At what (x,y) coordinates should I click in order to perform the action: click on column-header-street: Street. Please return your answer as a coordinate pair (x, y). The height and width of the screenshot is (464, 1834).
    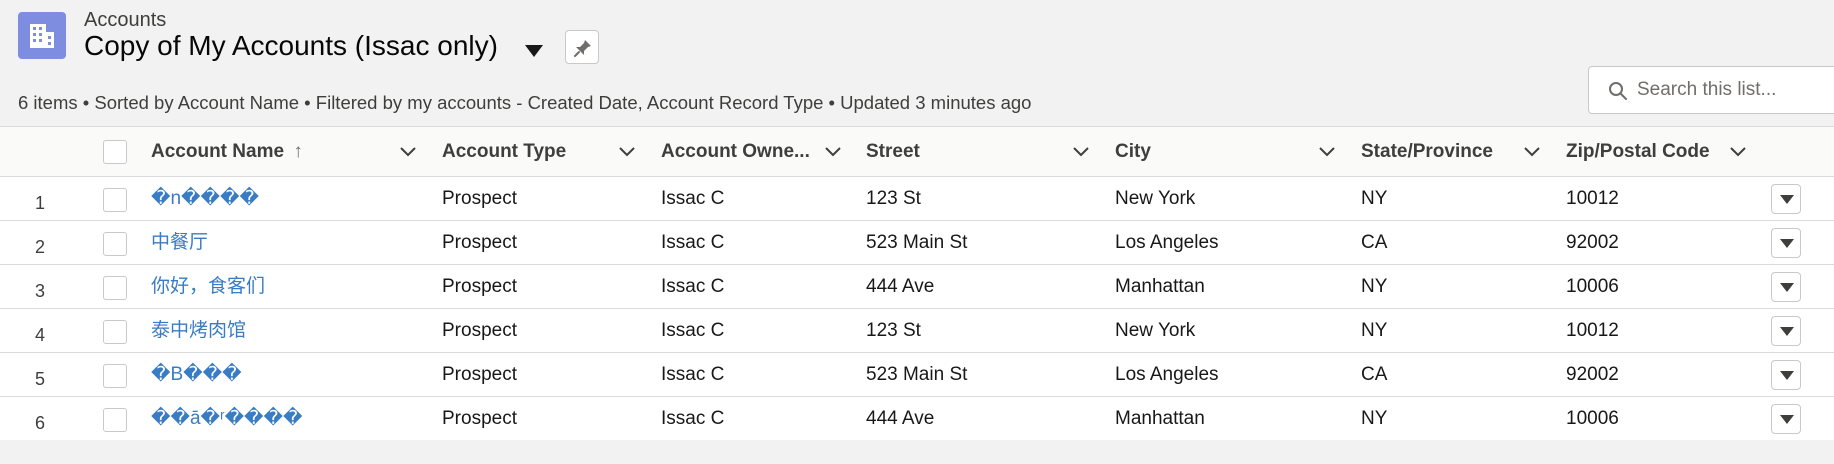
    Looking at the image, I should click on (893, 152).